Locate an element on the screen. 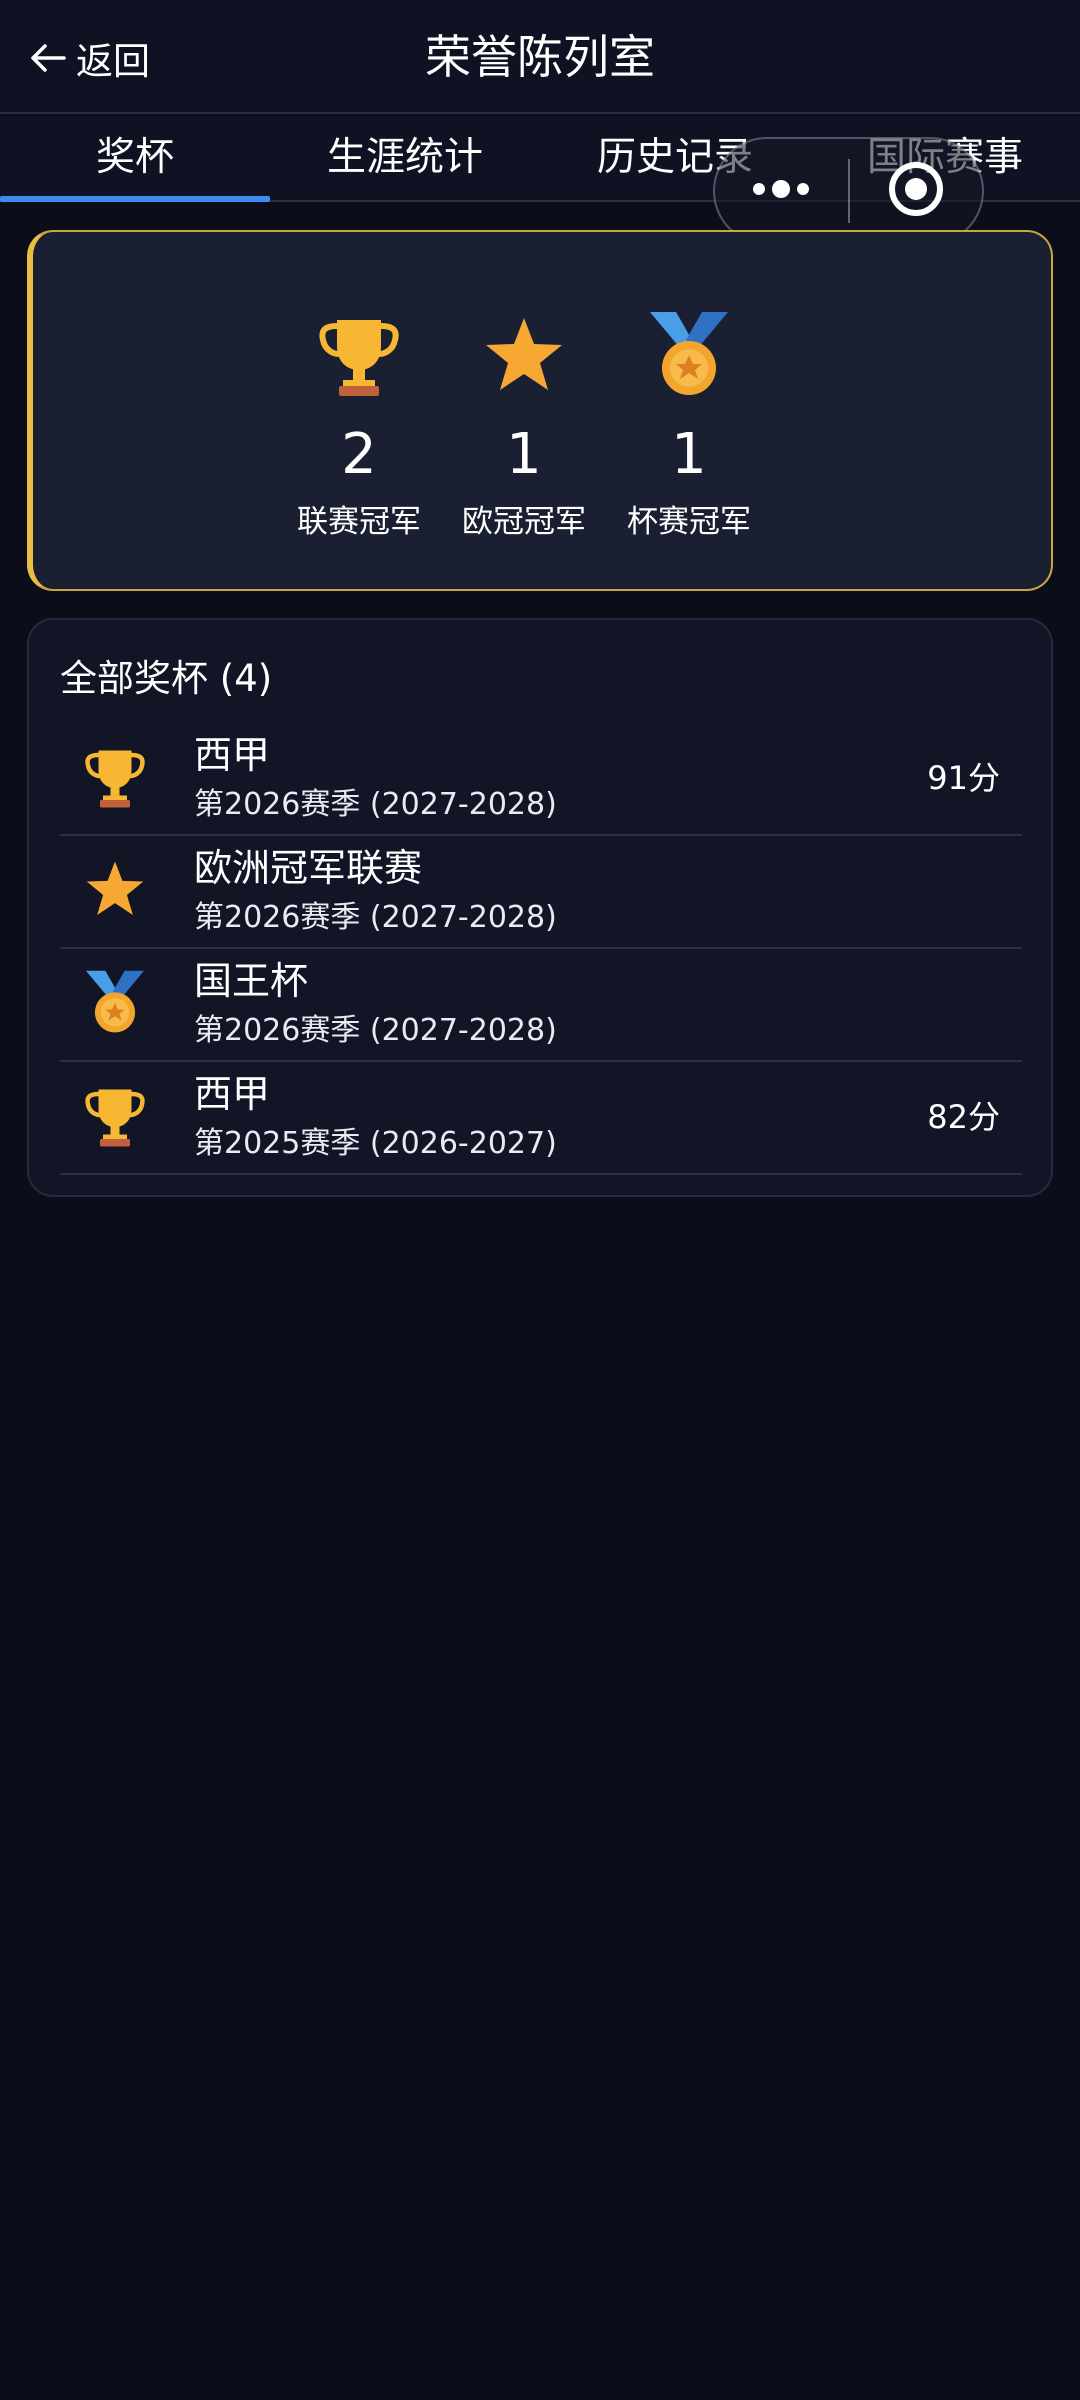  summary-ucl: 1 欧冠冠军 is located at coordinates (524, 387).